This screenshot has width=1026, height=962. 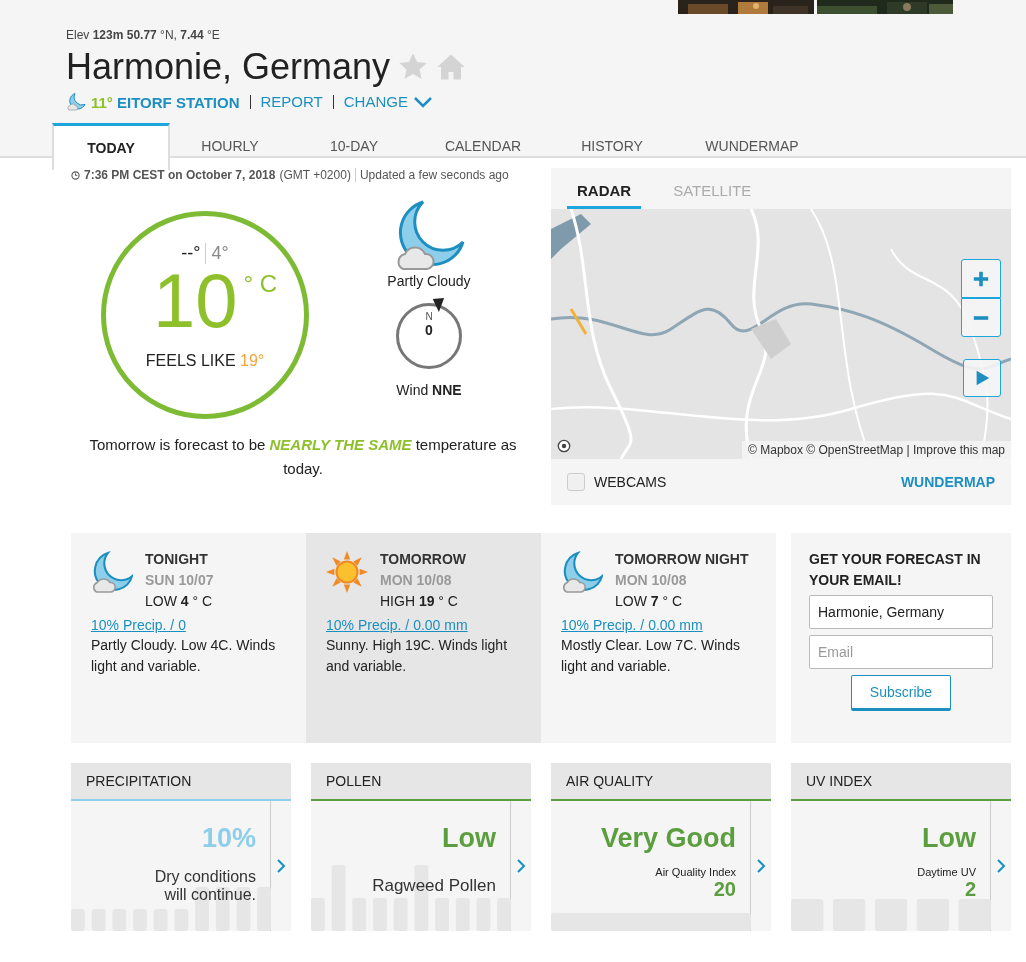 I want to click on forecast-temperature: HIGH 19 ° C, so click(x=419, y=601).